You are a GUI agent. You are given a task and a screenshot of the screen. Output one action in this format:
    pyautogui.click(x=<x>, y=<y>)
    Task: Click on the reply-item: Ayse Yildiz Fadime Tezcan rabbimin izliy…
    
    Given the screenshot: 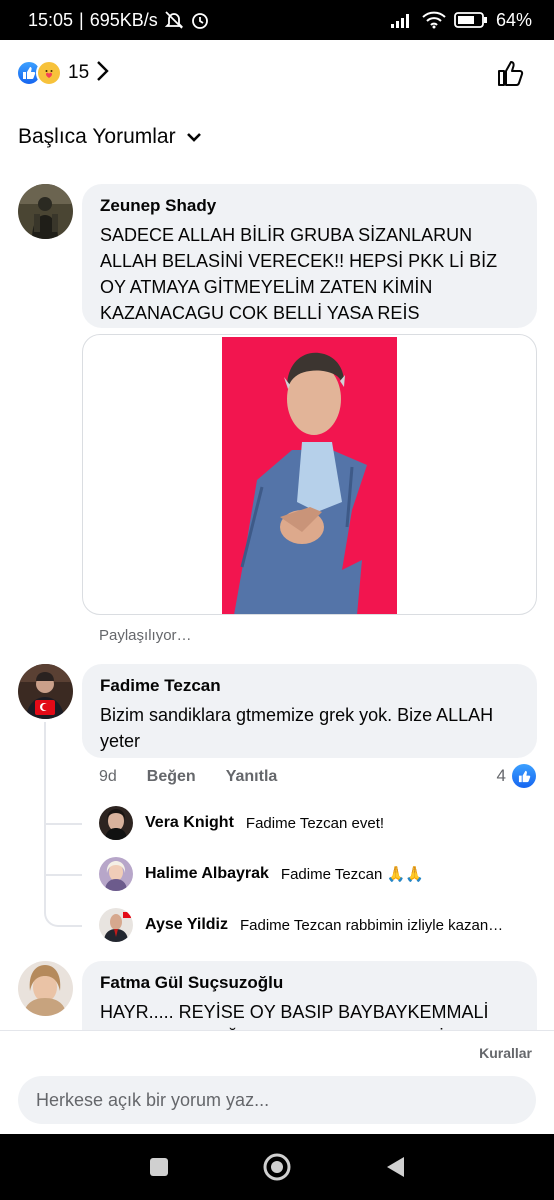 What is the action you would take?
    pyautogui.click(x=301, y=925)
    